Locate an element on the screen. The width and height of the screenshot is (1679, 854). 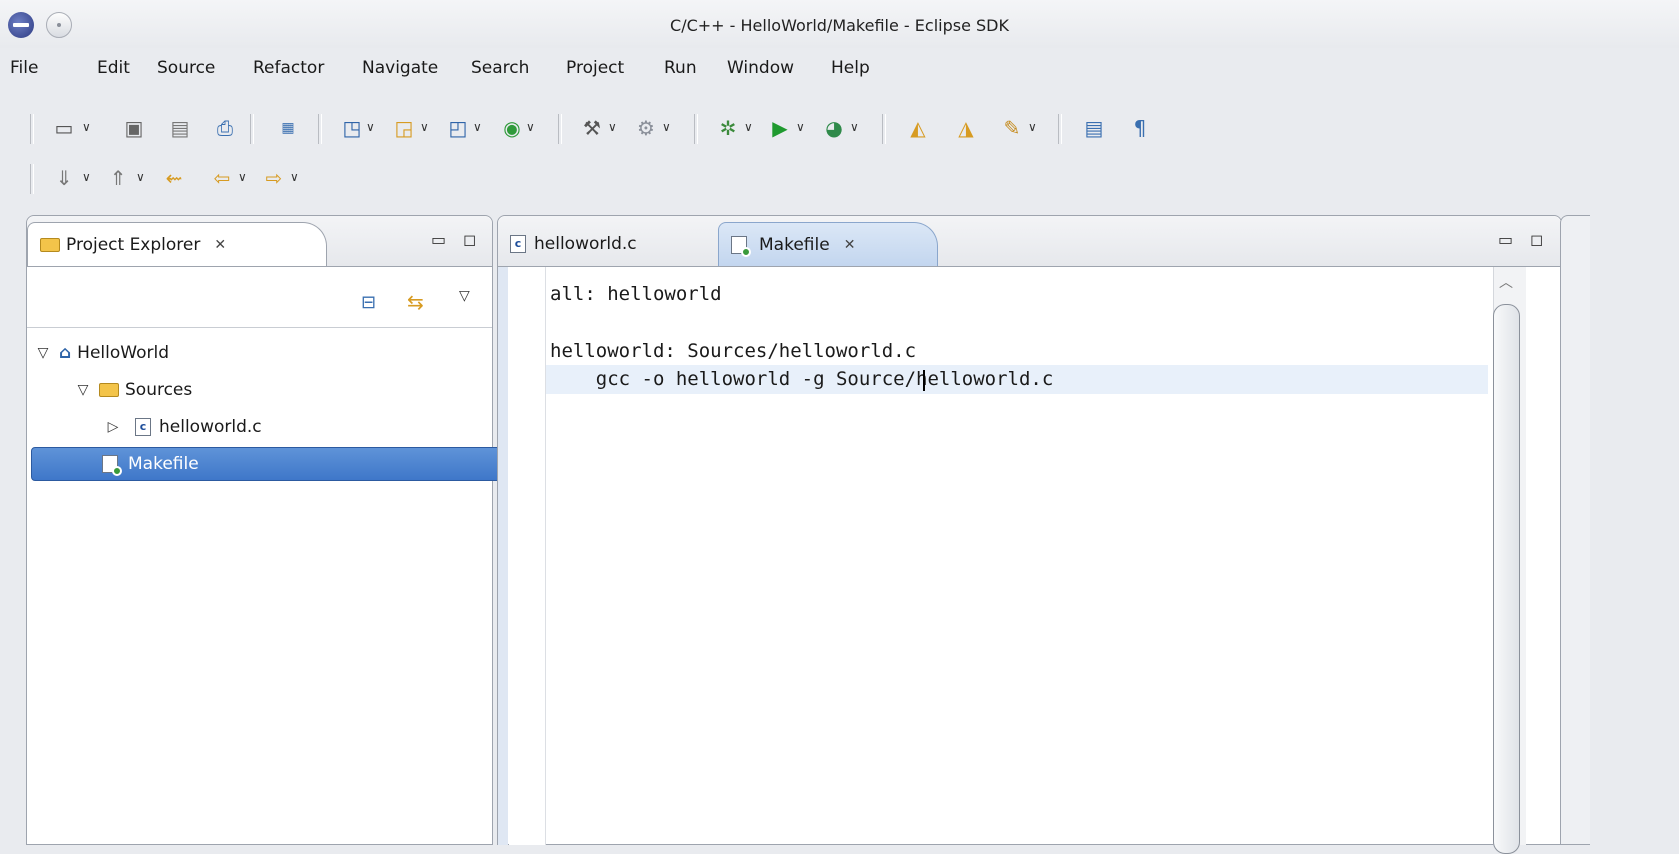
project-icon: ⌂ is located at coordinates (65, 353).